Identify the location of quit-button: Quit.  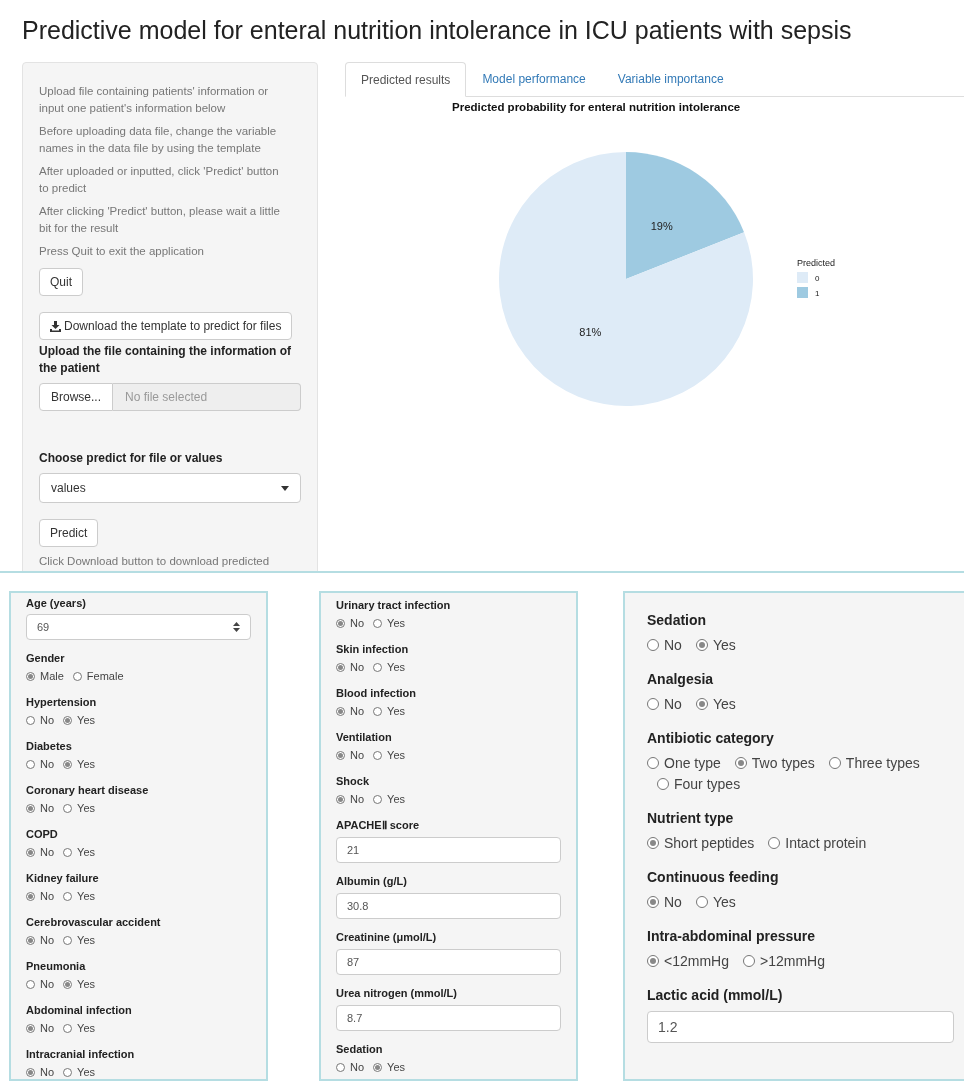
(61, 282).